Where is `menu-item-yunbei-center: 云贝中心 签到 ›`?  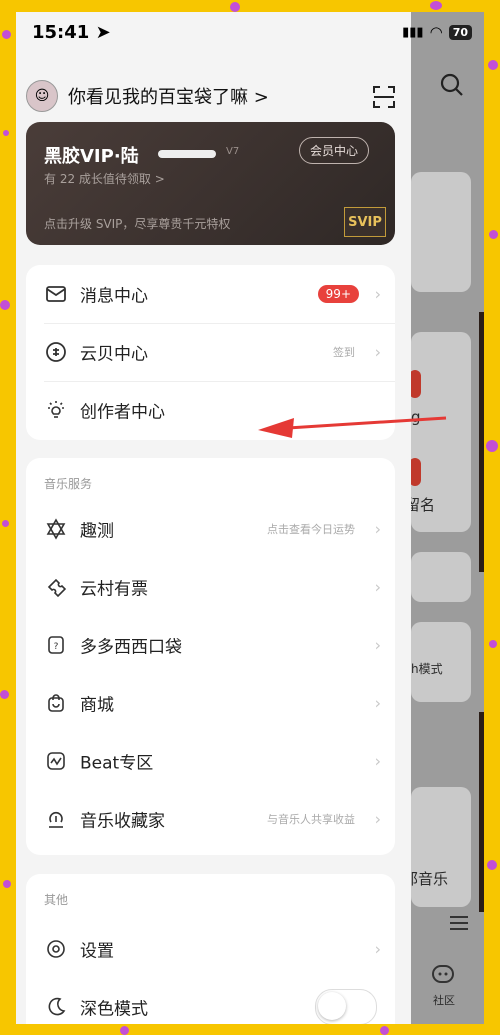
menu-item-yunbei-center: 云贝中心 签到 › is located at coordinates (210, 352).